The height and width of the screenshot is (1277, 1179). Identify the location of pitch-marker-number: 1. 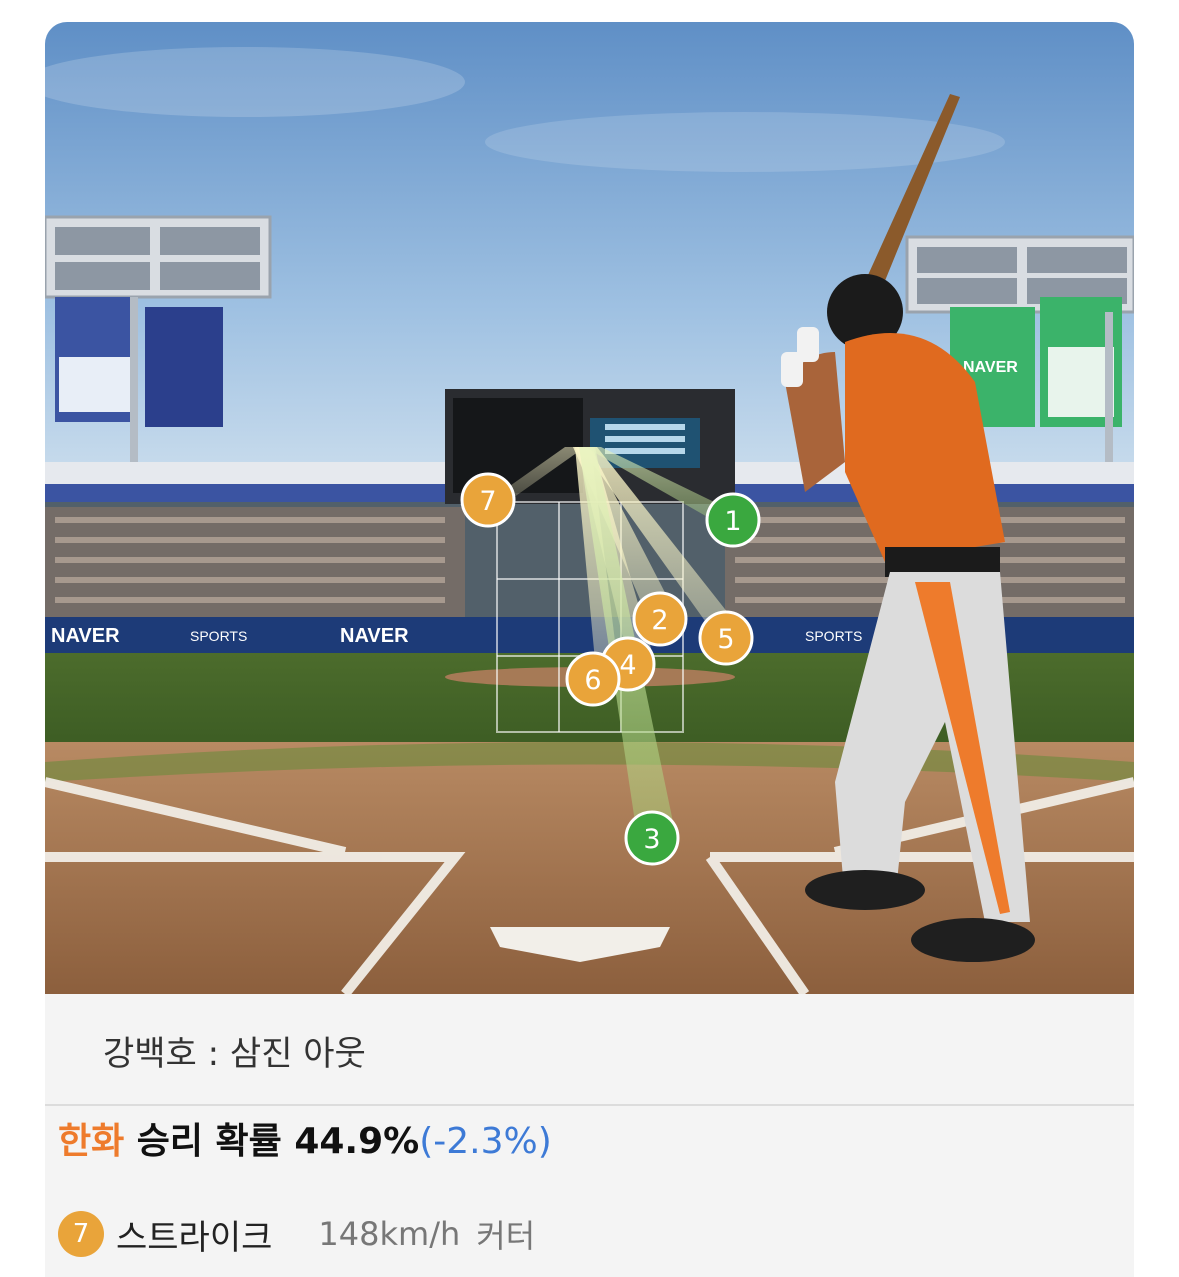
(732, 521).